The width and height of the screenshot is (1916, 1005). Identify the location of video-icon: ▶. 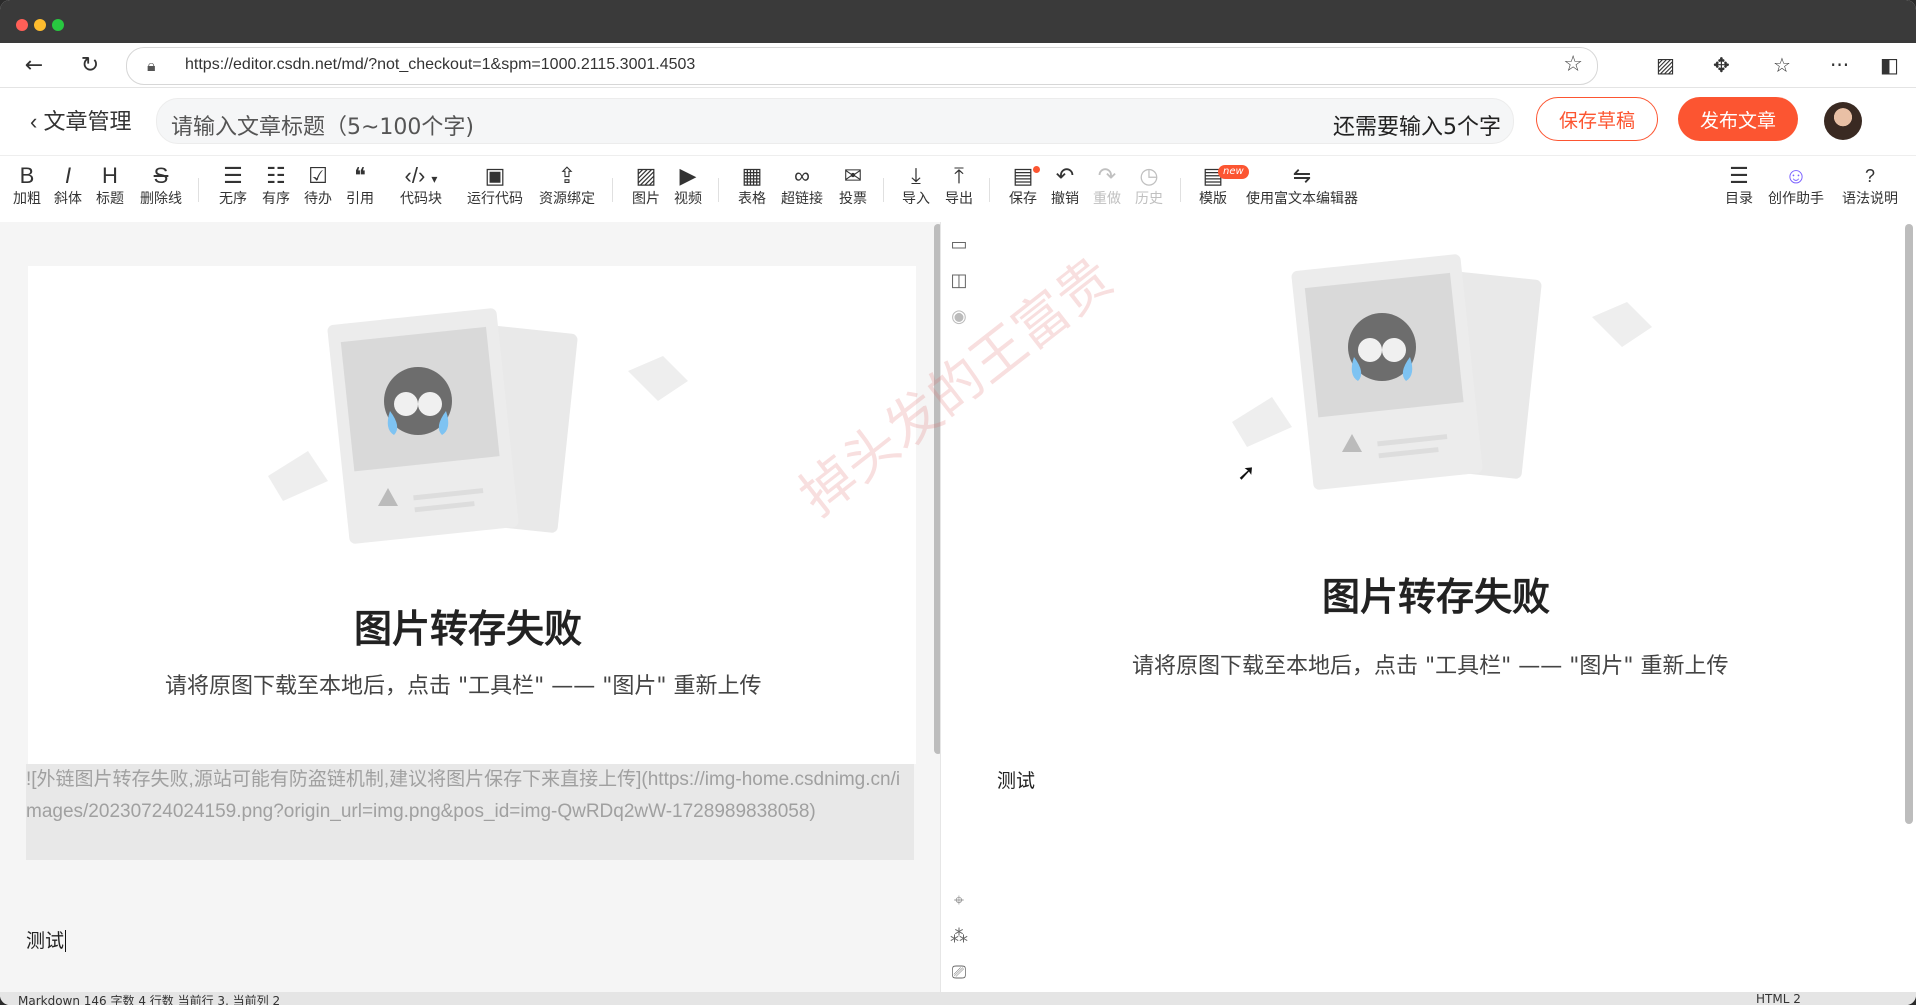
(688, 175).